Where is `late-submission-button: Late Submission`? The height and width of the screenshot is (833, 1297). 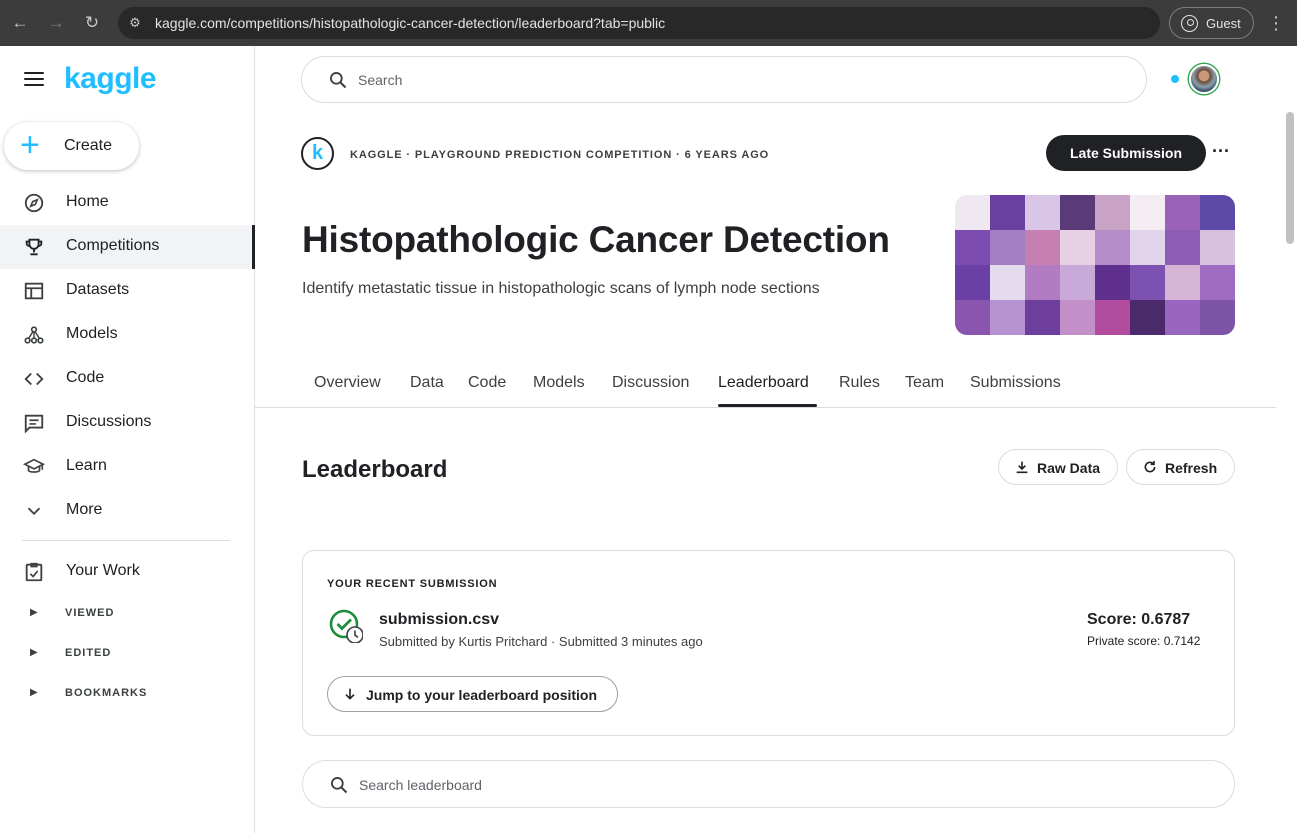
late-submission-button: Late Submission is located at coordinates (1126, 153).